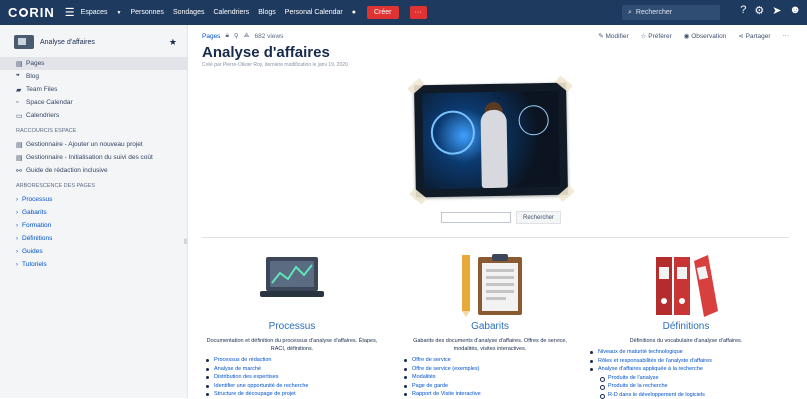 Image resolution: width=807 pixels, height=399 pixels. What do you see at coordinates (119, 13) in the screenshot?
I see `chevron-down-icon: ▼` at bounding box center [119, 13].